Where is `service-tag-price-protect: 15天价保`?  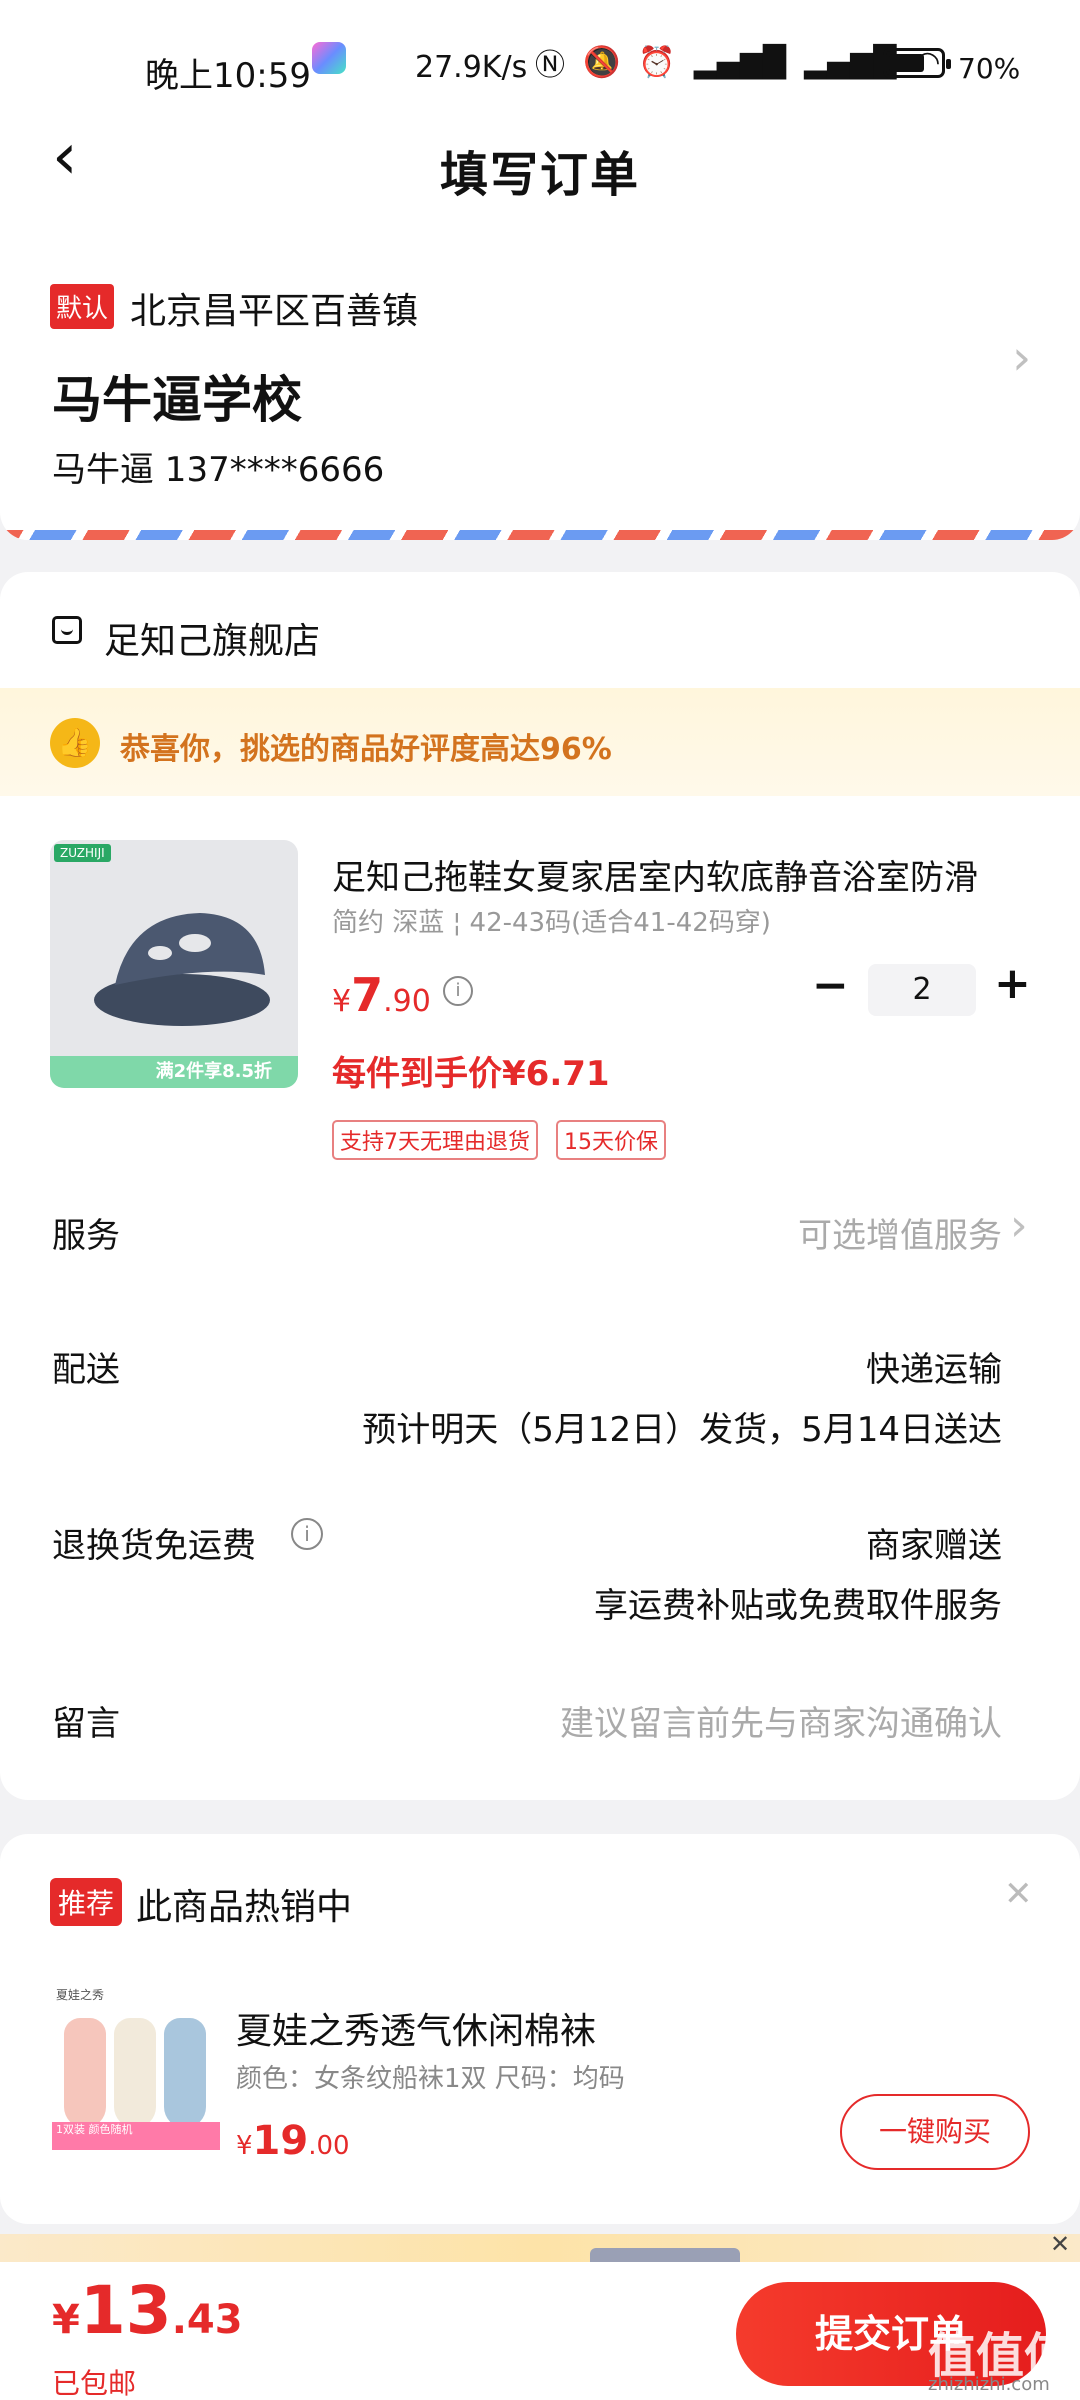 service-tag-price-protect: 15天价保 is located at coordinates (611, 1140).